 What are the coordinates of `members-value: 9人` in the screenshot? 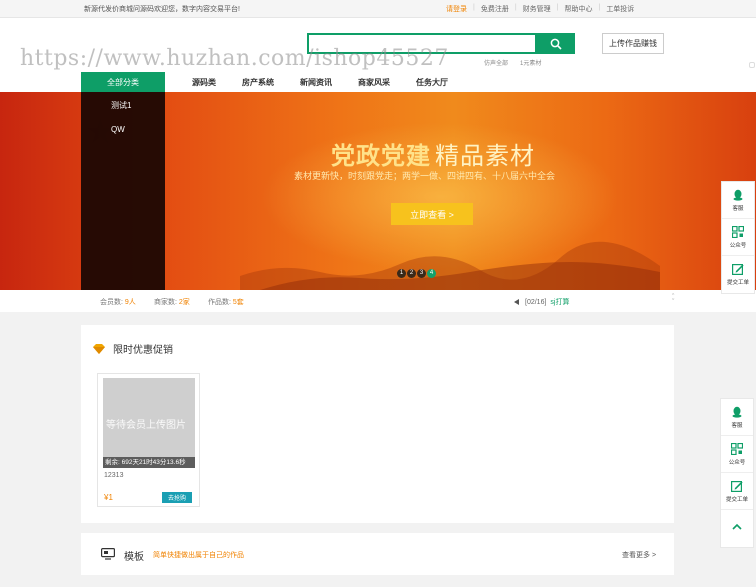 It's located at (130, 302).